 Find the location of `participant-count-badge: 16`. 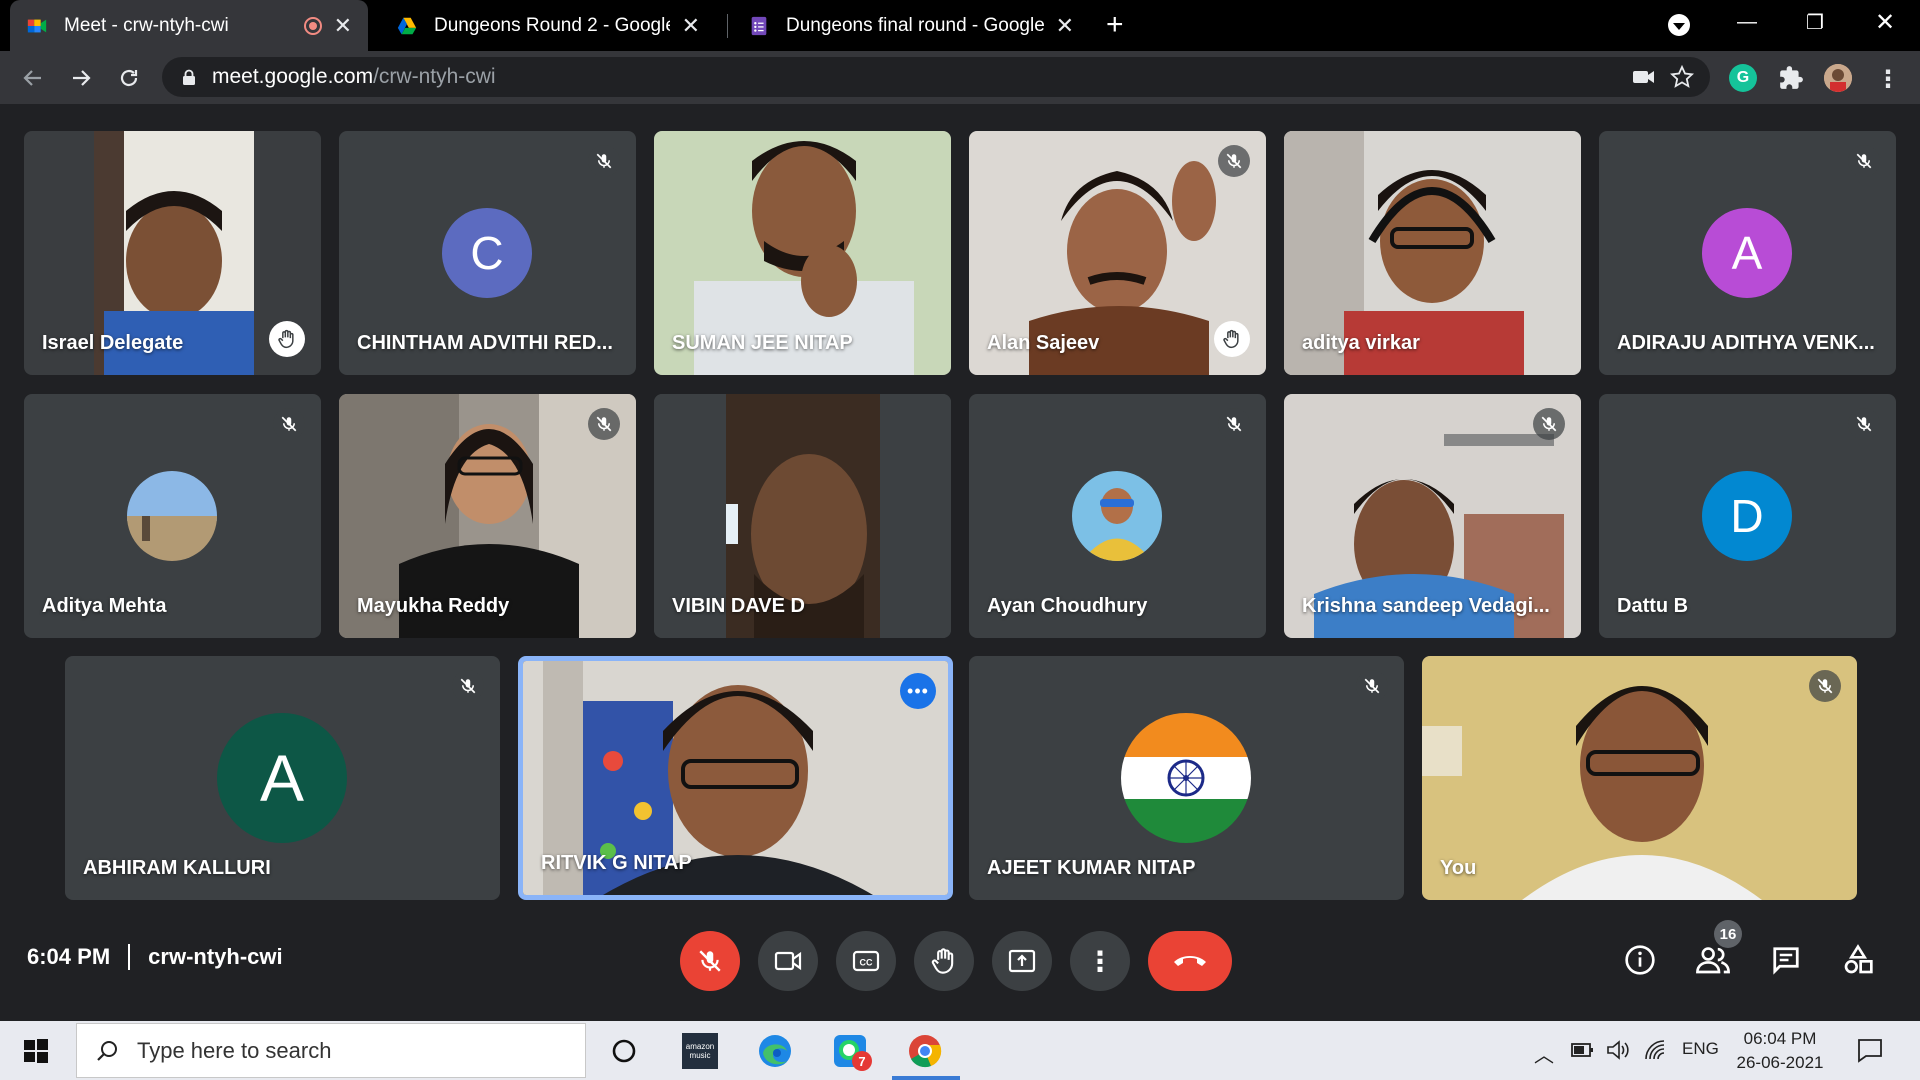

participant-count-badge: 16 is located at coordinates (1728, 934).